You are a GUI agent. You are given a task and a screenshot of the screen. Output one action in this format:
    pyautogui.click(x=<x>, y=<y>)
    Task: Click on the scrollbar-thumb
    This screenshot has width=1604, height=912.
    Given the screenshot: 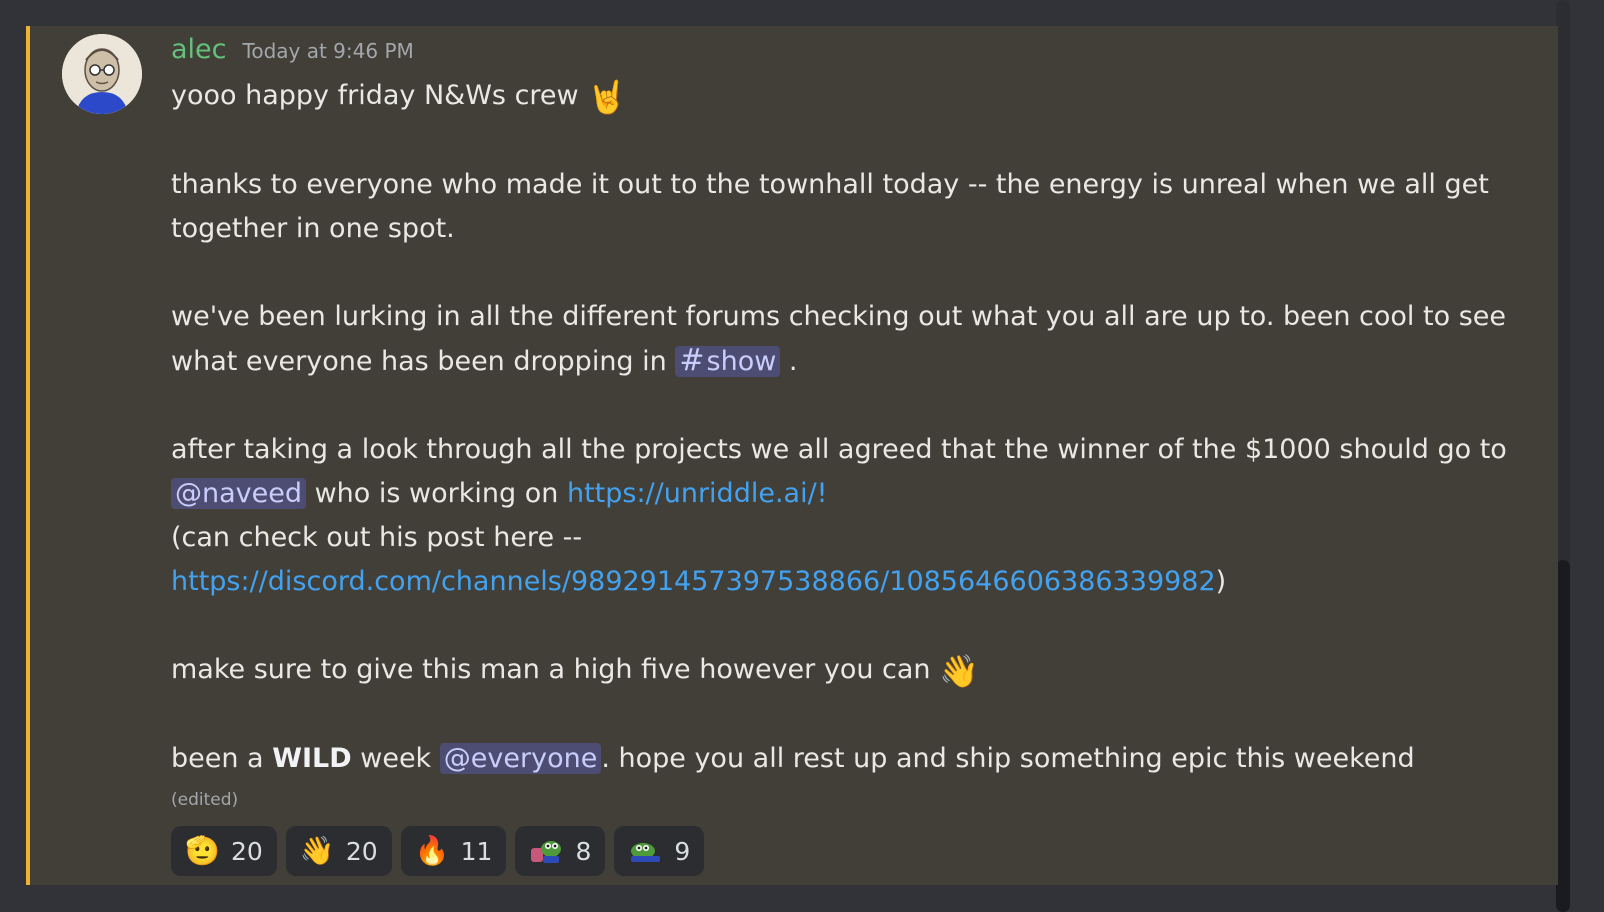 What is the action you would take?
    pyautogui.click(x=1563, y=736)
    